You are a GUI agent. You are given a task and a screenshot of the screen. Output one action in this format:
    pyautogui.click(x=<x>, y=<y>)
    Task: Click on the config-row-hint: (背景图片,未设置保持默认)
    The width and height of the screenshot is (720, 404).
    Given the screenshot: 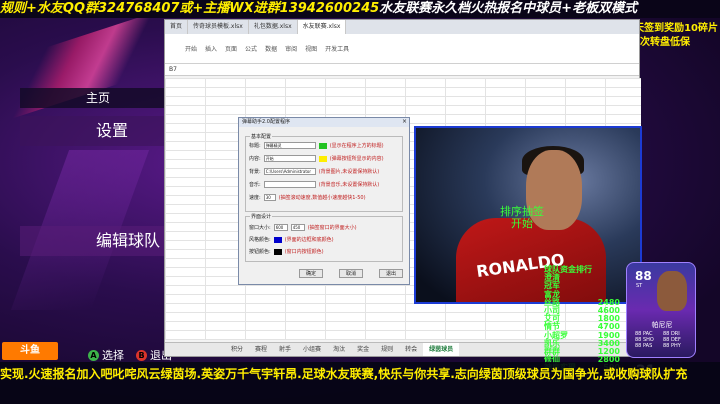 What is the action you would take?
    pyautogui.click(x=349, y=172)
    